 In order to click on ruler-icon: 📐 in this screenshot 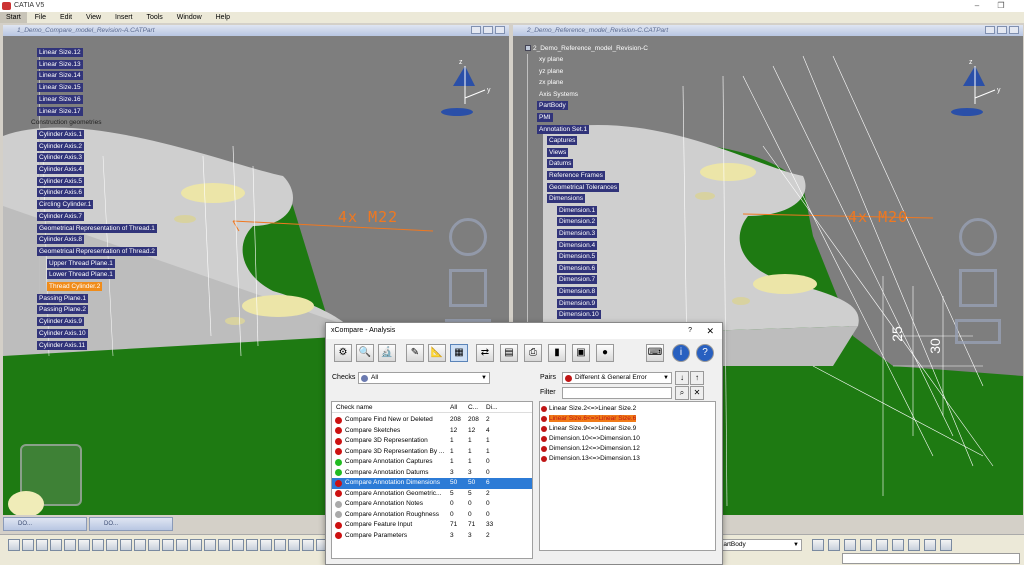, I will do `click(437, 353)`.